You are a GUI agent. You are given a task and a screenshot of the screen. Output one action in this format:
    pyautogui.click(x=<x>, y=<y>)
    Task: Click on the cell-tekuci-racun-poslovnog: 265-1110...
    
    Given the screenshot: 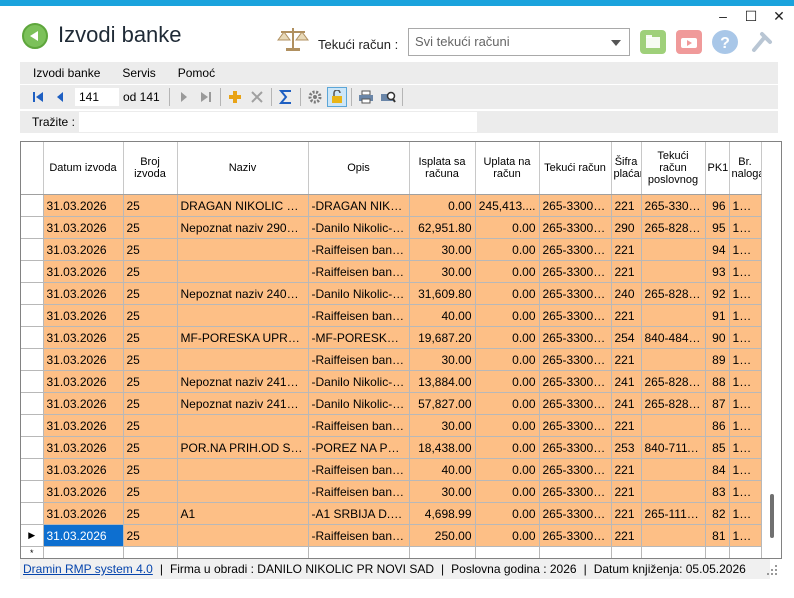 What is the action you would take?
    pyautogui.click(x=673, y=513)
    